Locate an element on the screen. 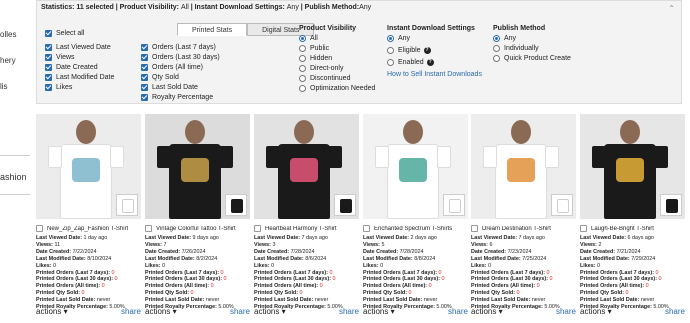 This screenshot has height=323, width=690. tshirt-graphic is located at coordinates (413, 170).